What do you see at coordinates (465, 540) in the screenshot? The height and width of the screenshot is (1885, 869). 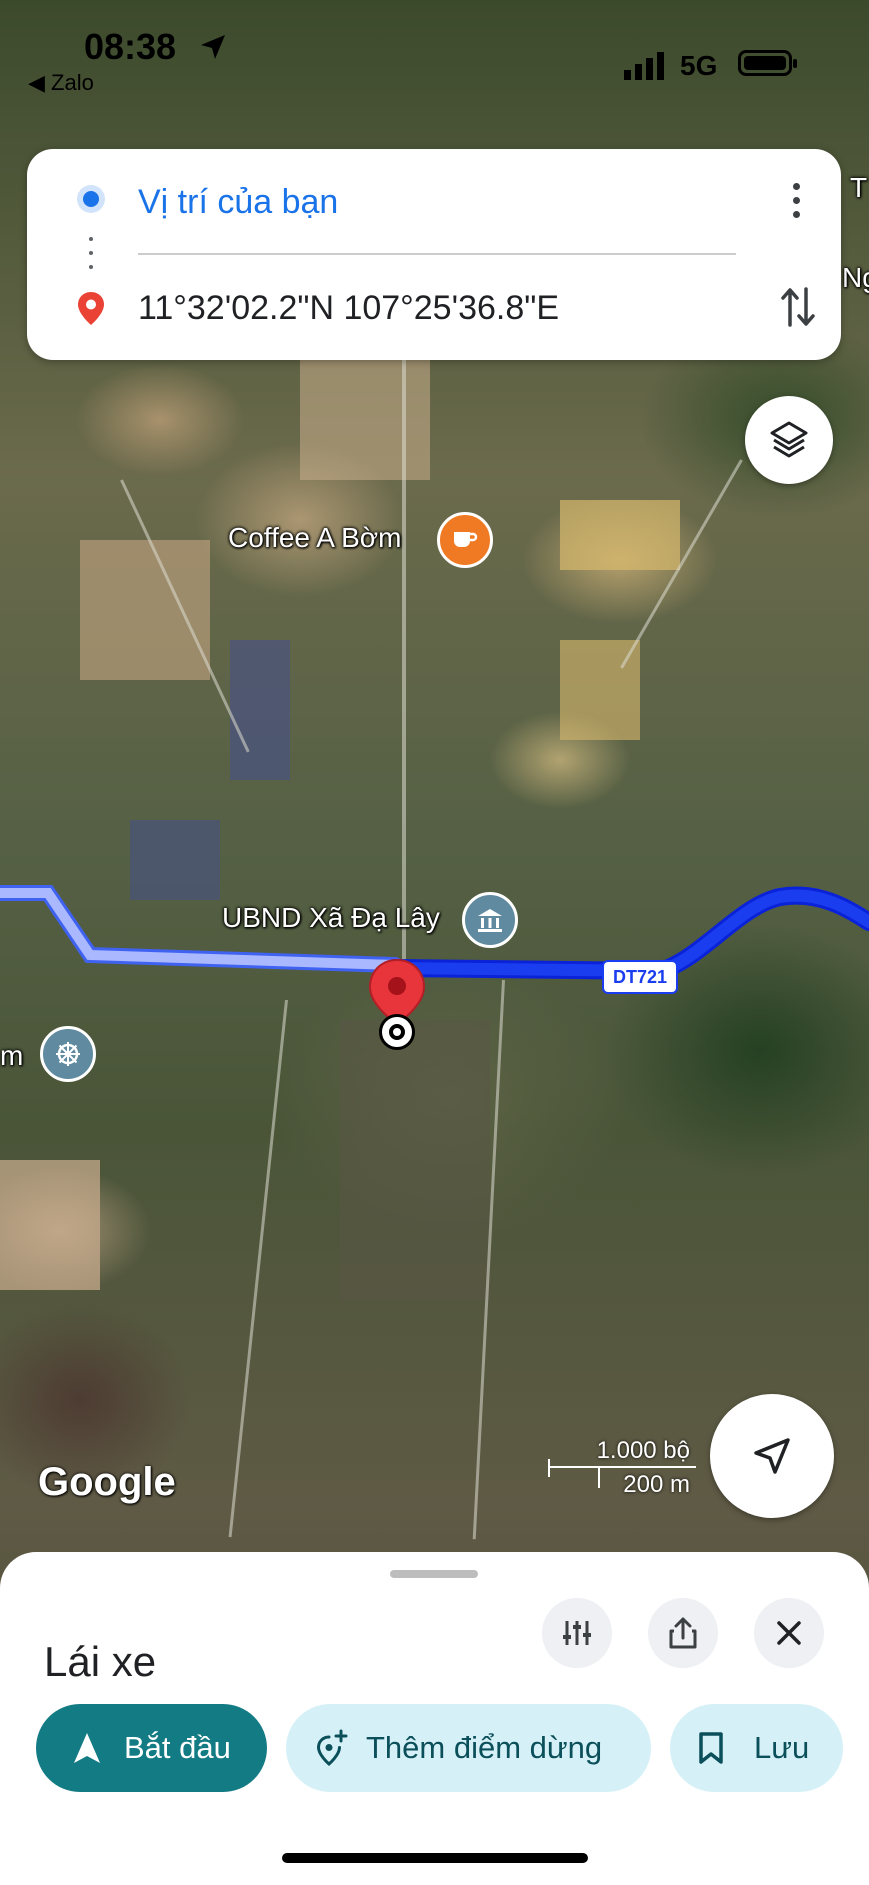 I see `coffee-icon` at bounding box center [465, 540].